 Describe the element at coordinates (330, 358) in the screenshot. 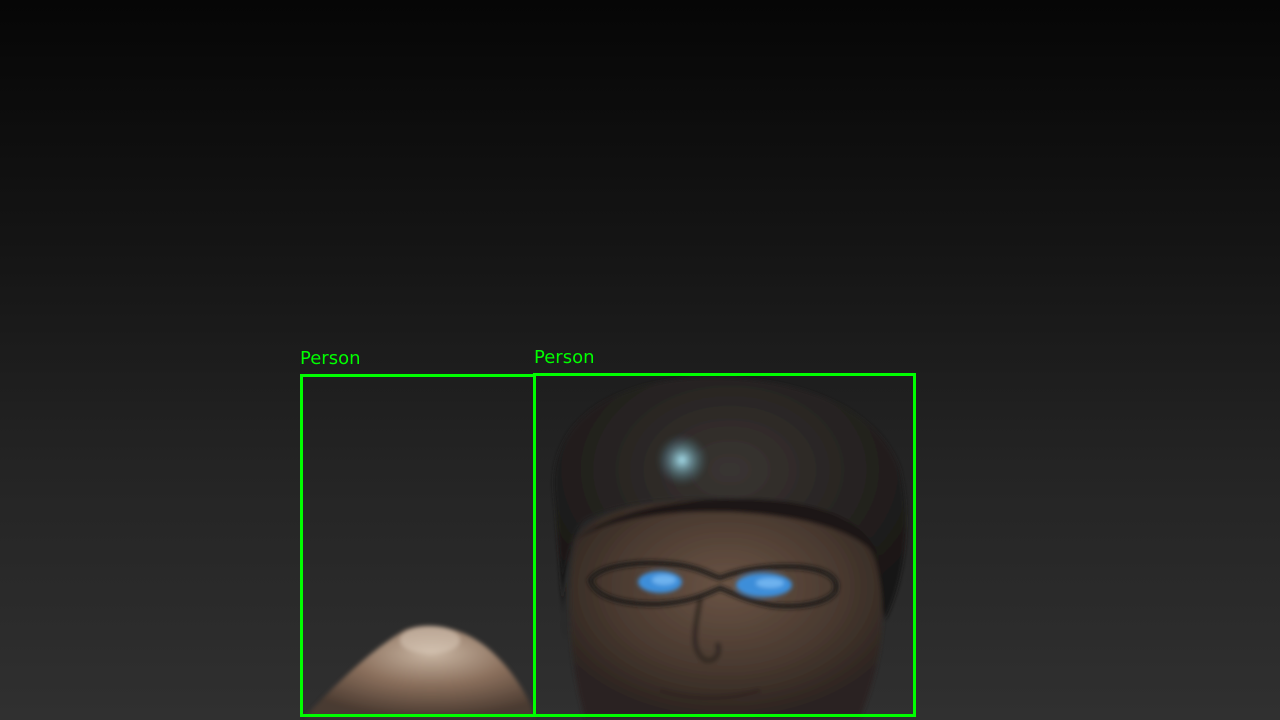

I see `detection-label-1: Person` at that location.